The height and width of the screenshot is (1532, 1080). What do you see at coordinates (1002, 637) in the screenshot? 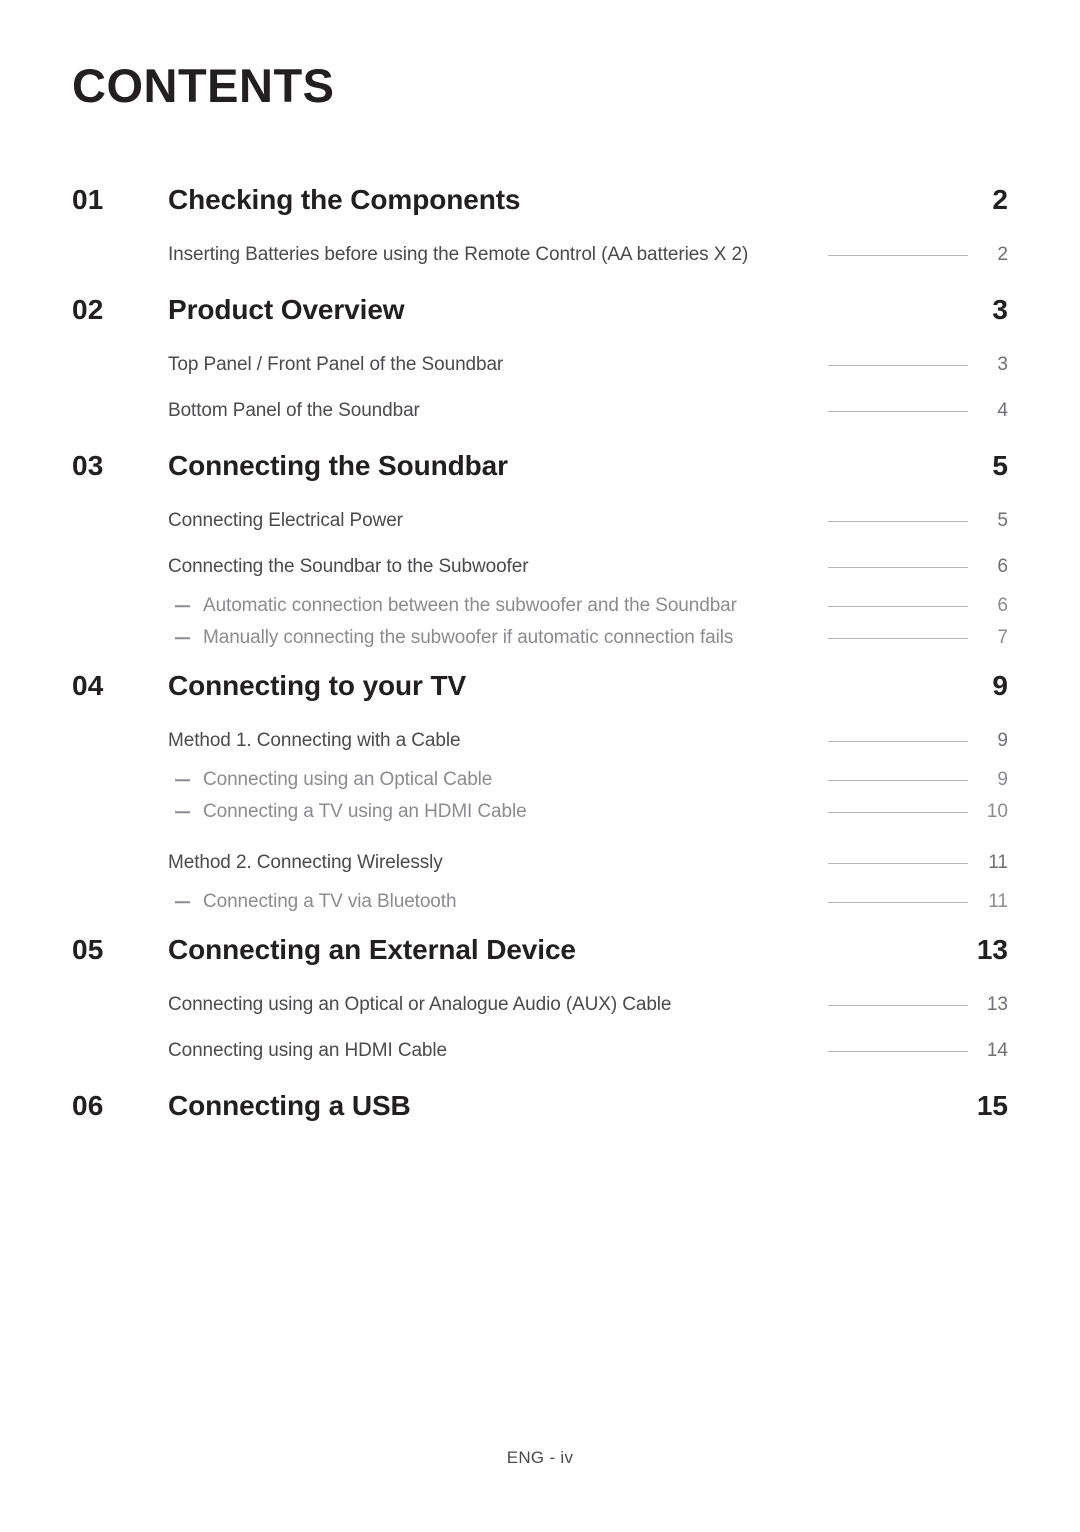
I see `toc-entry-page-number: 7` at bounding box center [1002, 637].